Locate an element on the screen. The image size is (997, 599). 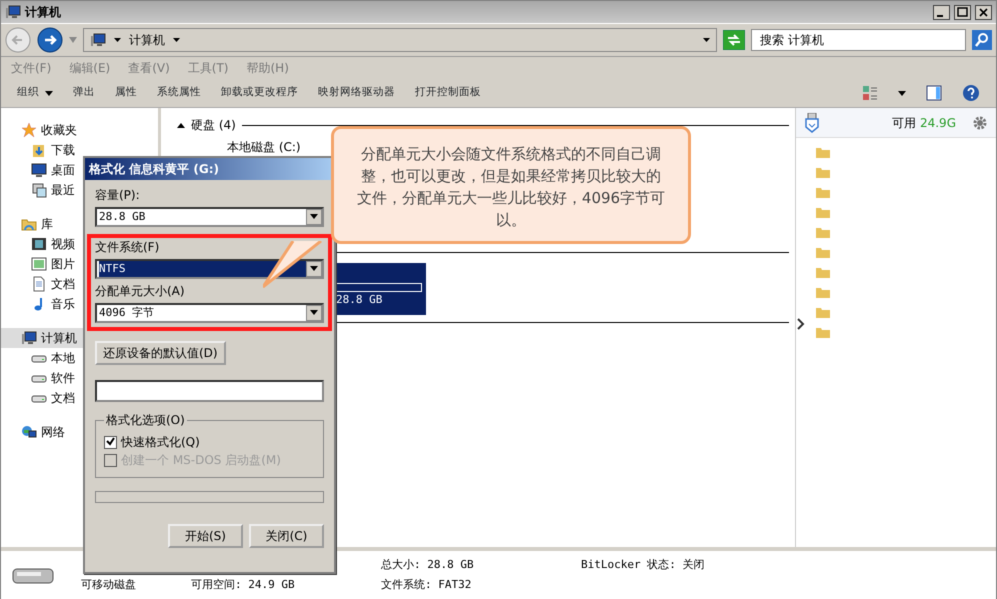
preview-pane-icon is located at coordinates (934, 93).